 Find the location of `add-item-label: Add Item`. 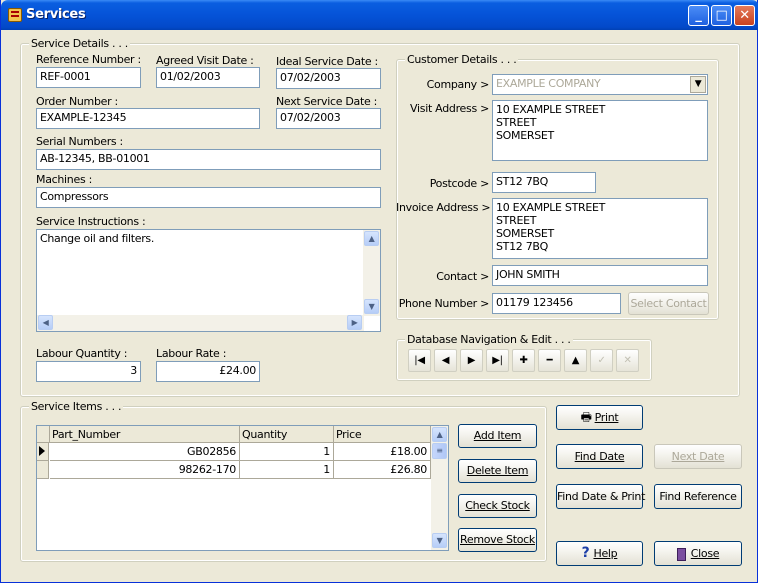

add-item-label: Add Item is located at coordinates (497, 435).